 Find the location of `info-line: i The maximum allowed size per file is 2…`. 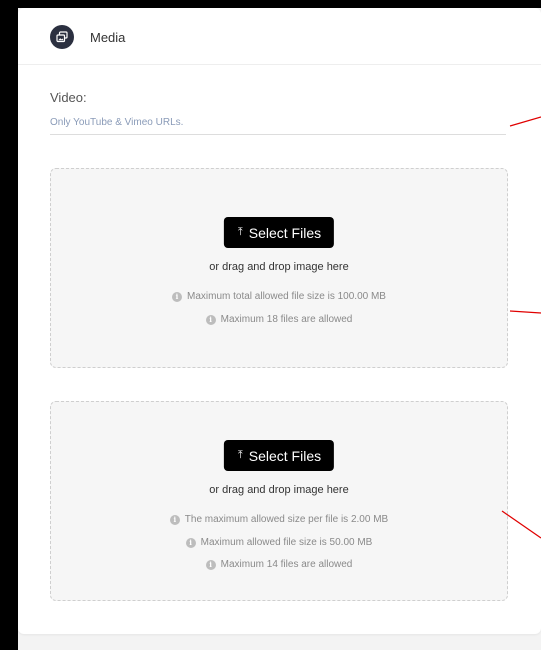

info-line: i The maximum allowed size per file is 2… is located at coordinates (279, 519).